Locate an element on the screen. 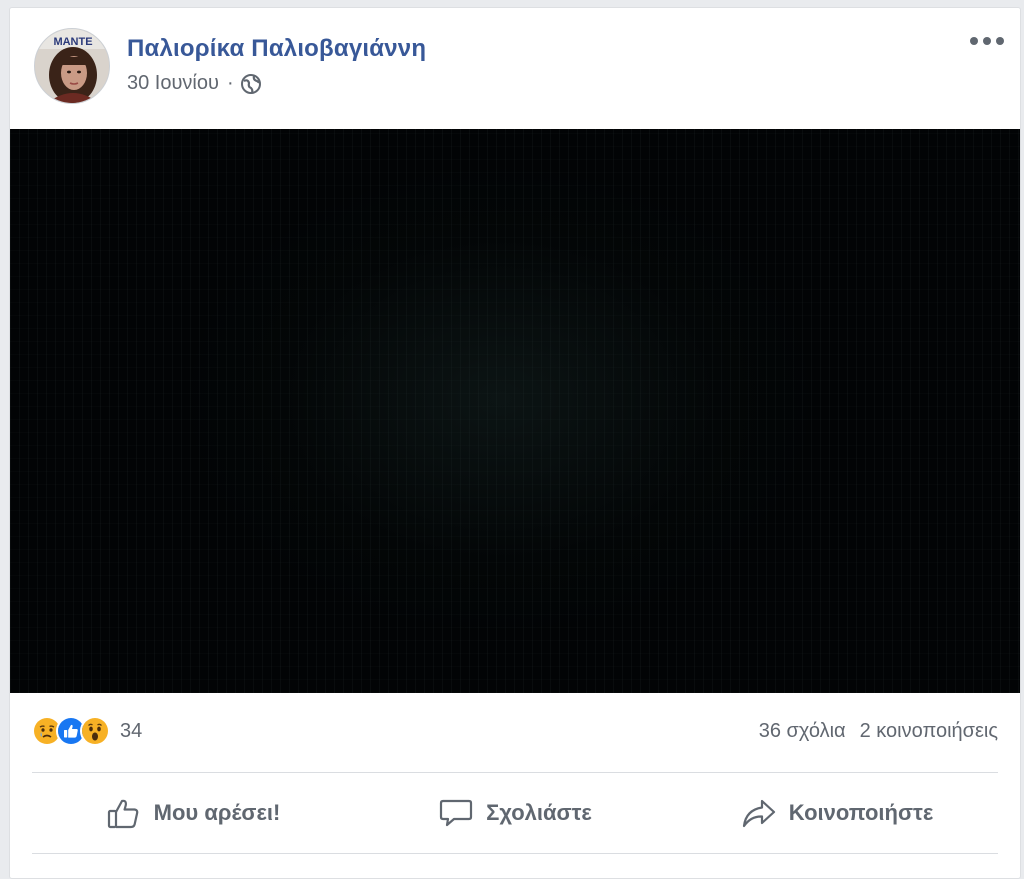 The height and width of the screenshot is (879, 1024). actions-top-divider is located at coordinates (515, 772).